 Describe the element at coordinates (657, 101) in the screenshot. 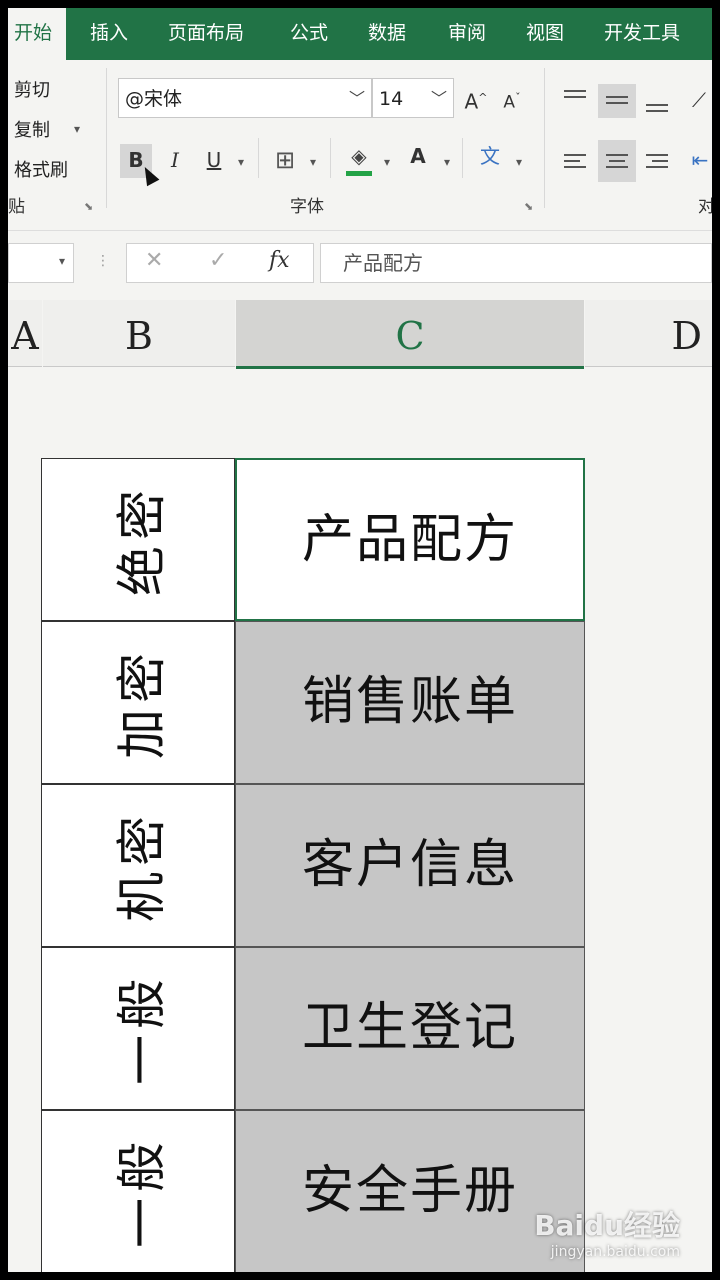

I see `align-bottom-button` at that location.